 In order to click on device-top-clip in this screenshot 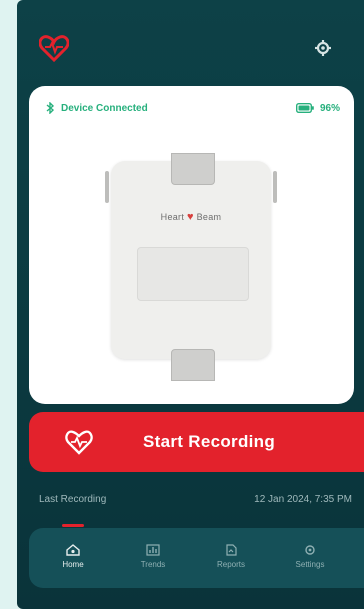, I will do `click(193, 169)`.